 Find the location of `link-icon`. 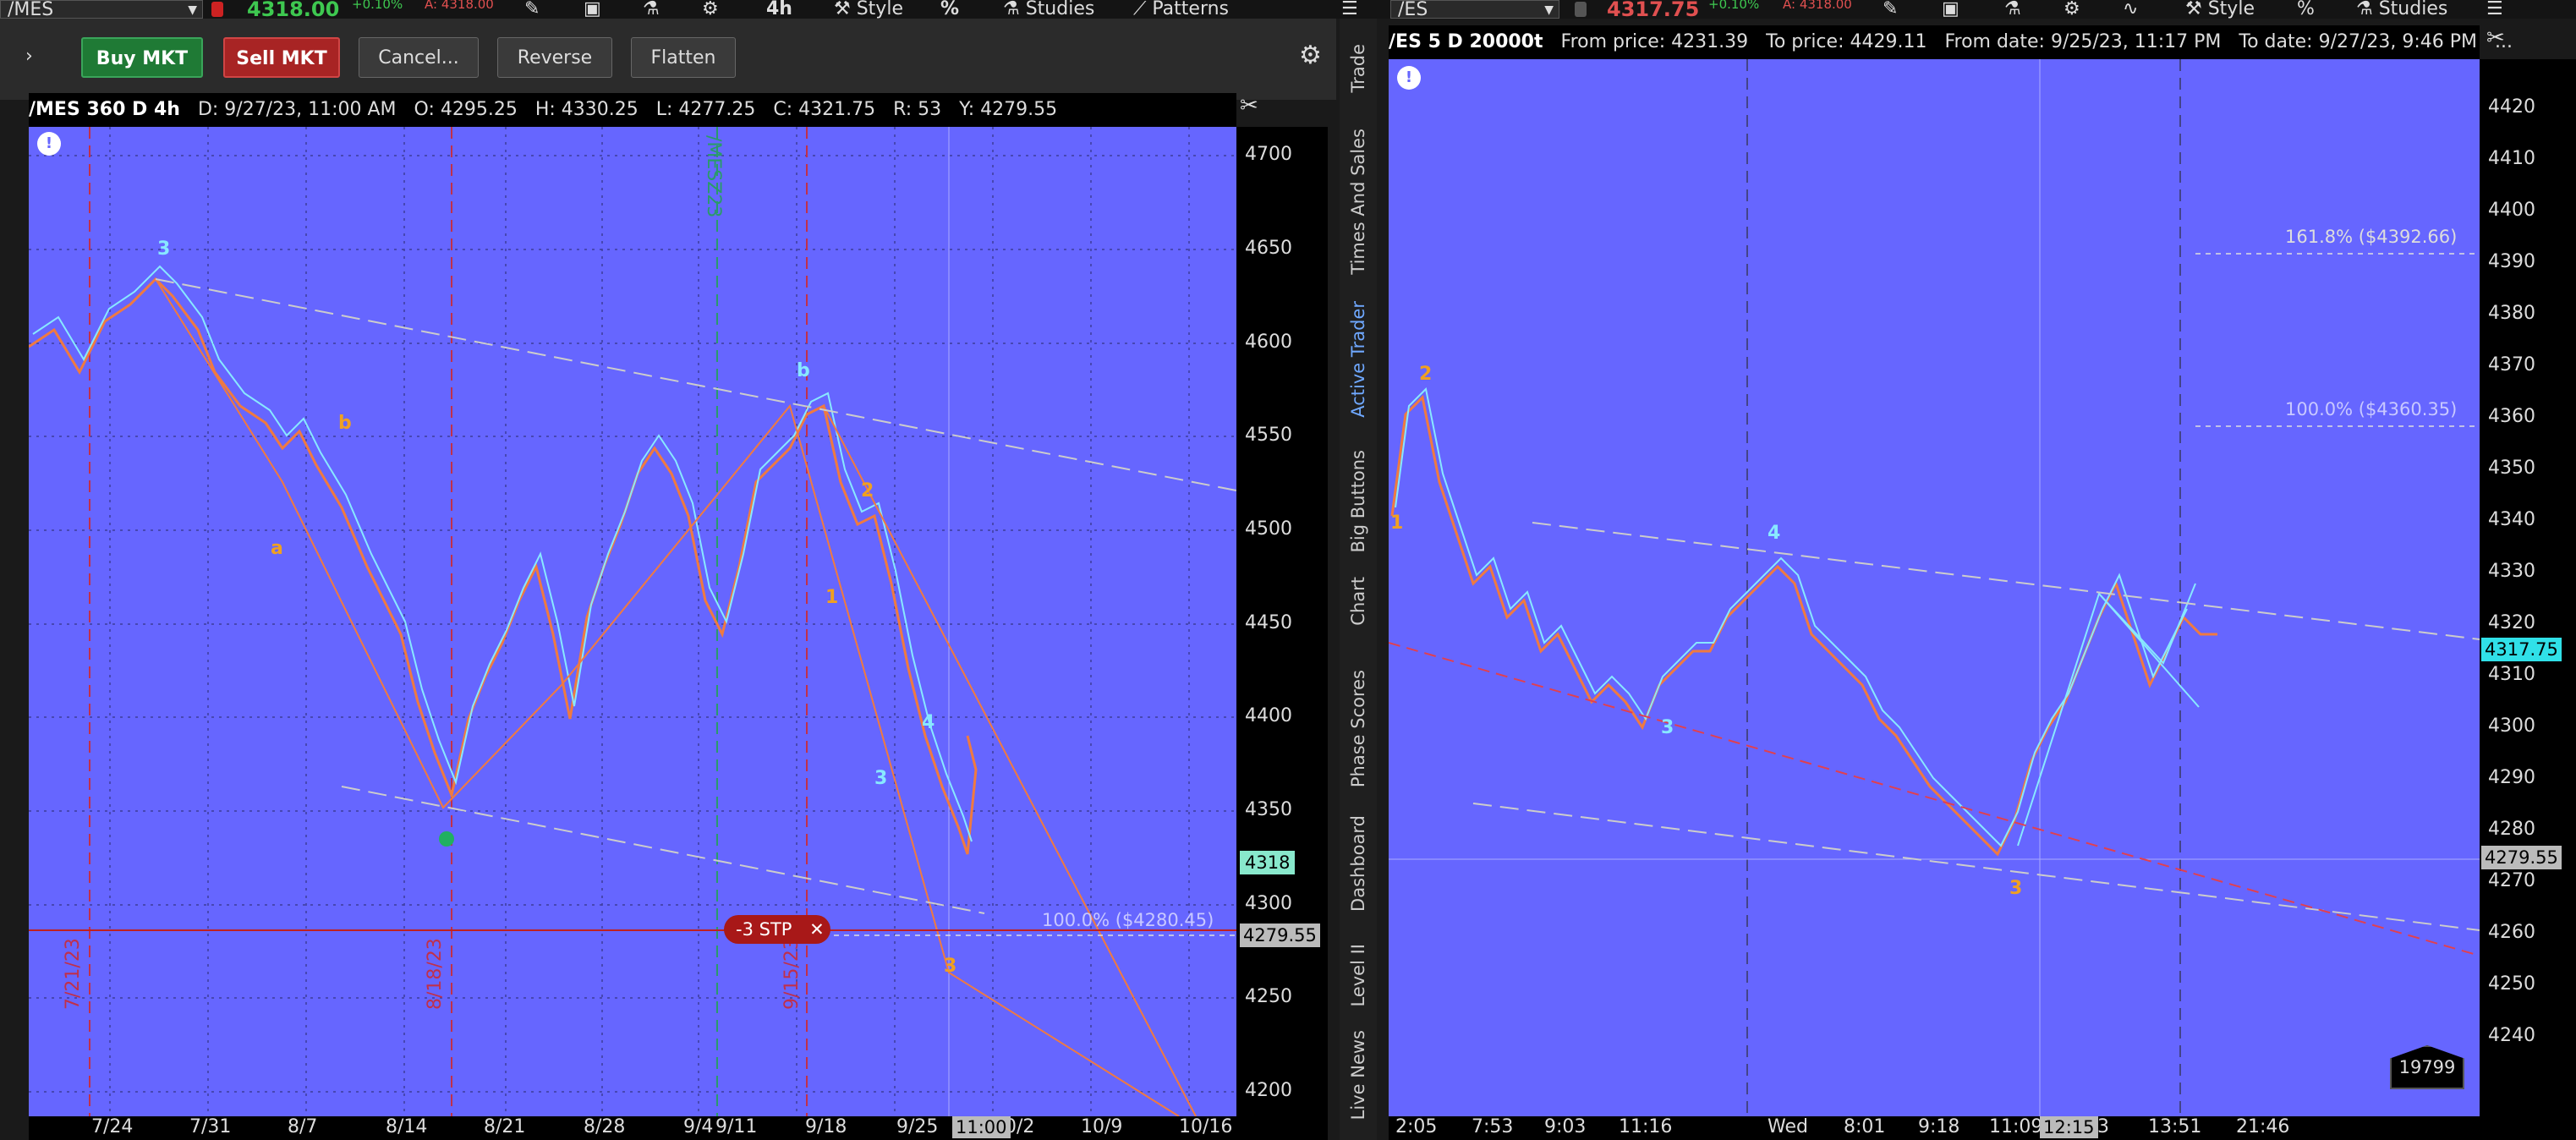

link-icon is located at coordinates (1581, 9).